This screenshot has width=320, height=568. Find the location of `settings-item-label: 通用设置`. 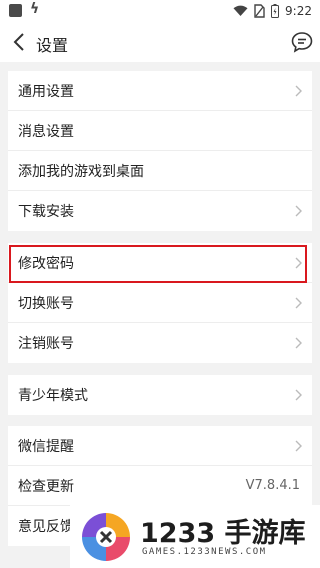

settings-item-label: 通用设置 is located at coordinates (46, 91).